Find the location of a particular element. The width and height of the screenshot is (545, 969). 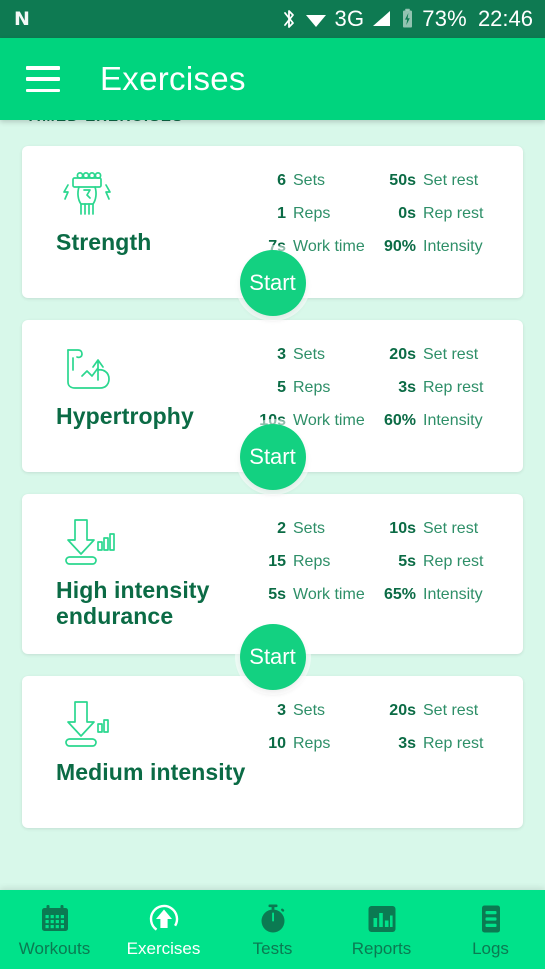

bar-chart-icon is located at coordinates (381, 918).